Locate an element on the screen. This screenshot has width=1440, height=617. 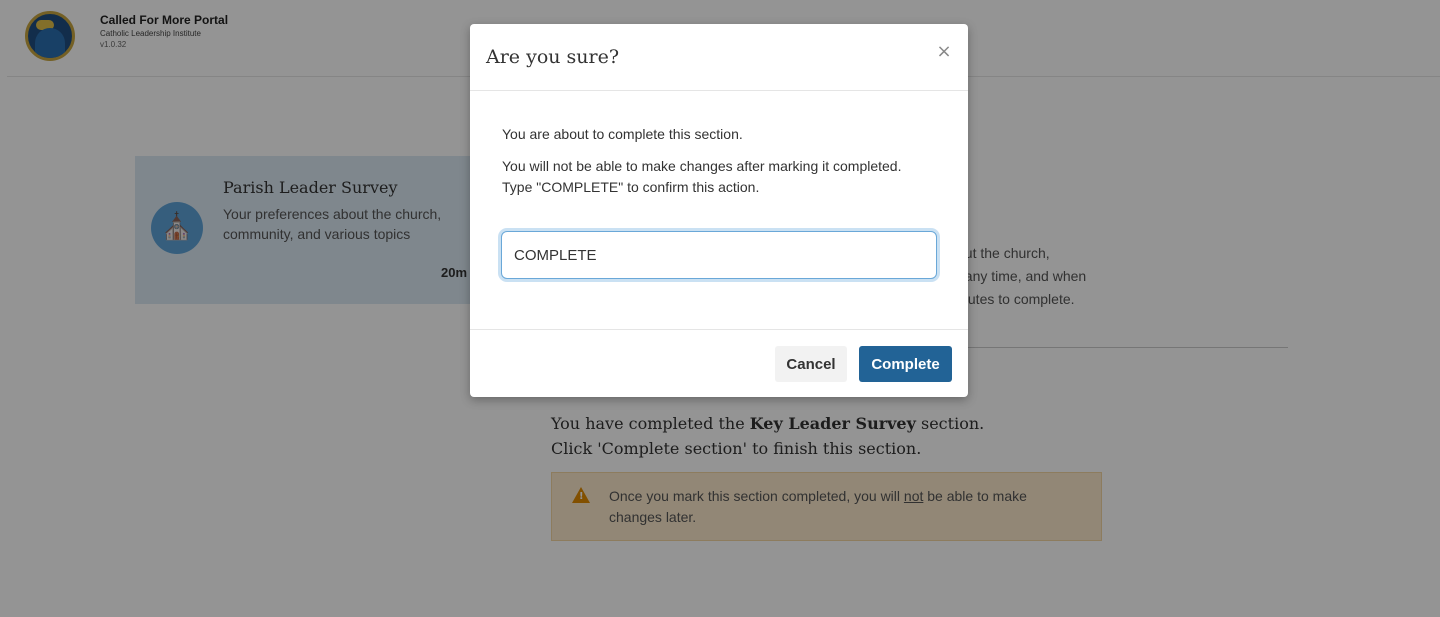
cancel-button: Cancel is located at coordinates (811, 364).